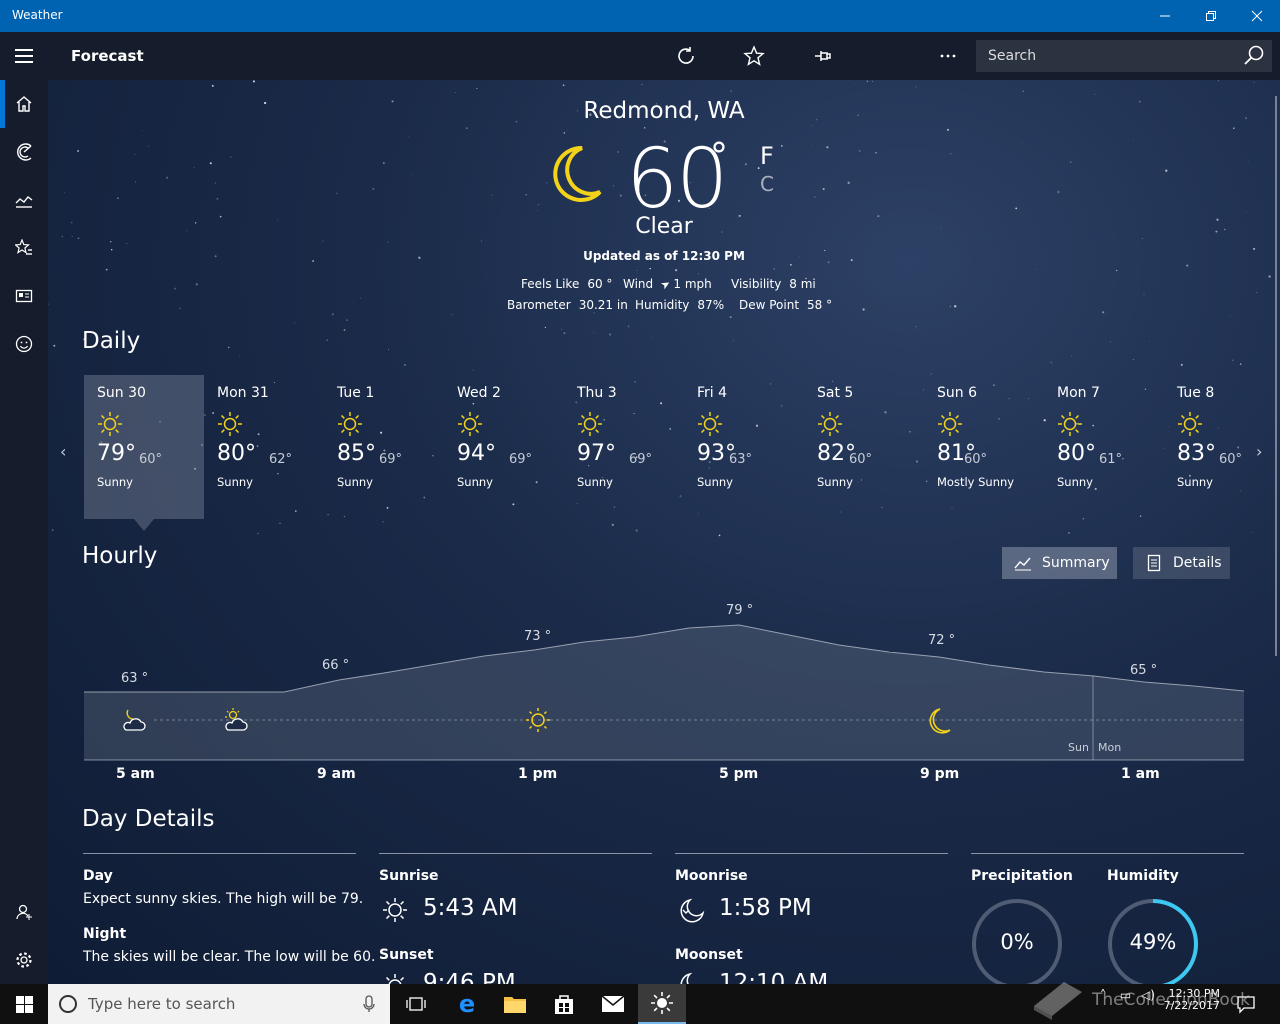  What do you see at coordinates (24, 1004) in the screenshot?
I see `start-button` at bounding box center [24, 1004].